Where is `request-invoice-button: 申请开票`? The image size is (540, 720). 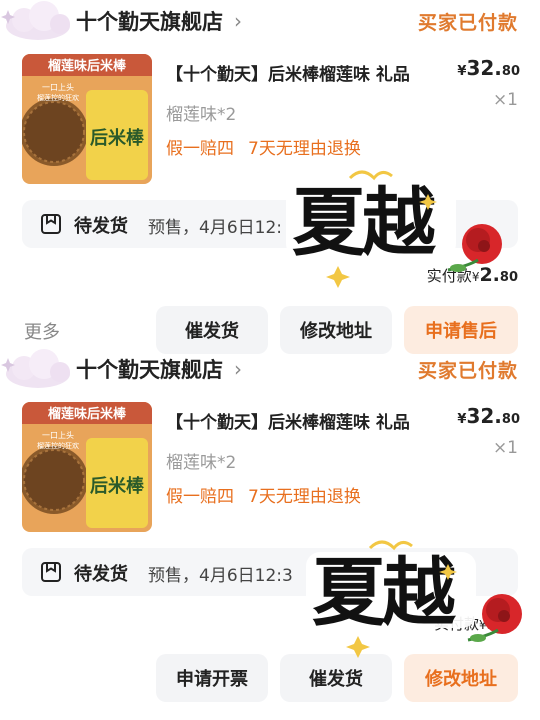
request-invoice-button: 申请开票 is located at coordinates (212, 678).